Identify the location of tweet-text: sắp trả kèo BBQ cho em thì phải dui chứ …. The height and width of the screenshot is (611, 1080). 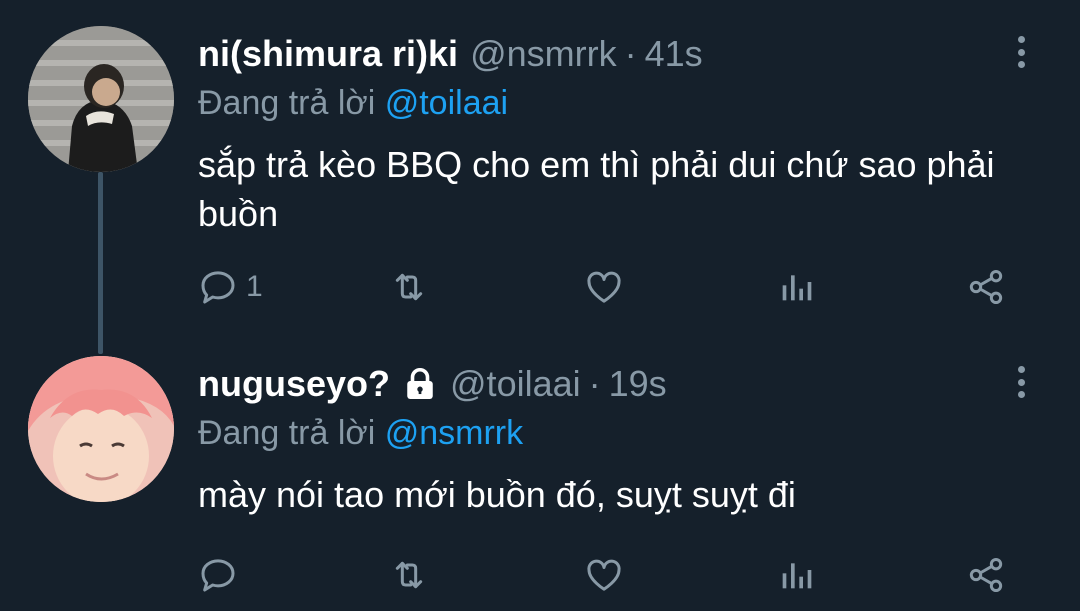
(596, 189).